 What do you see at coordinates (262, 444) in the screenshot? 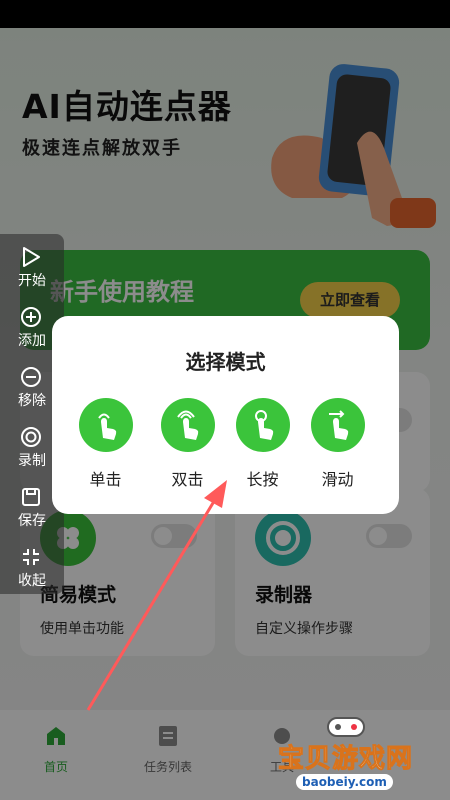
I see `mode-long-press: 长按` at bounding box center [262, 444].